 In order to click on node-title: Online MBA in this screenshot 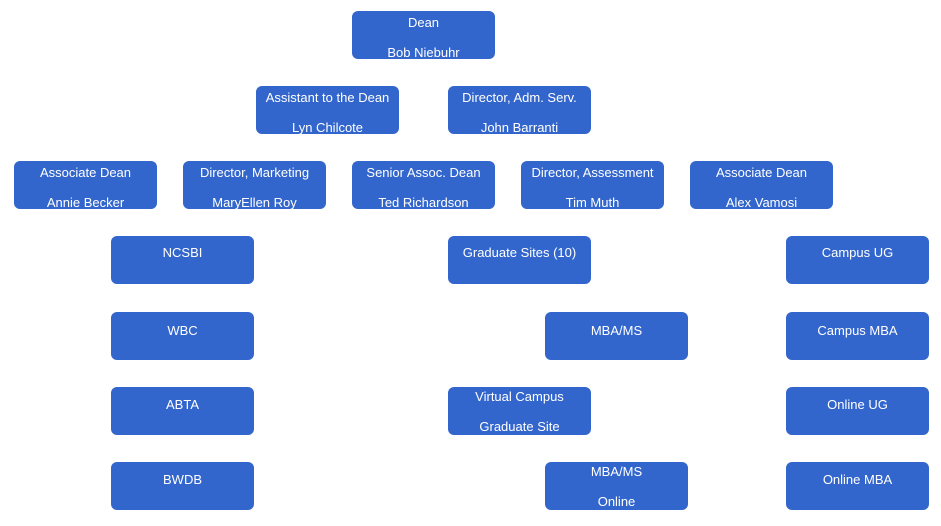, I will do `click(857, 479)`.